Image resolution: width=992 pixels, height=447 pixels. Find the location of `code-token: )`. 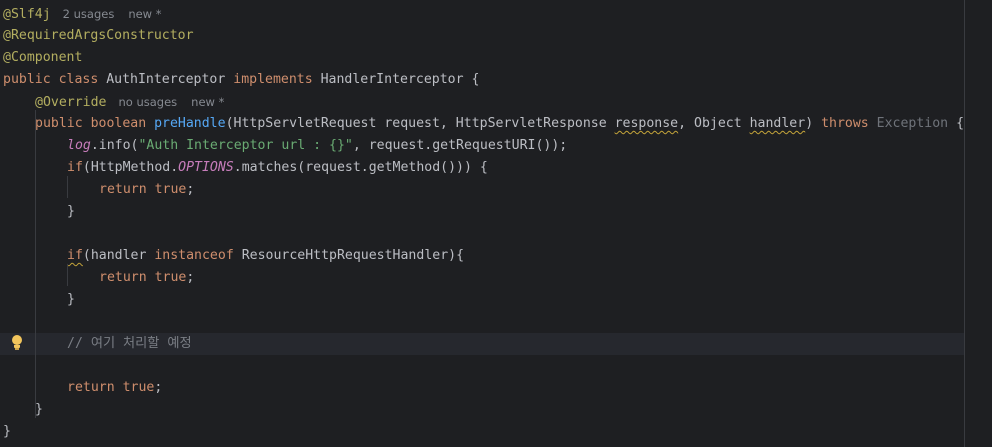

code-token: ) is located at coordinates (813, 123).